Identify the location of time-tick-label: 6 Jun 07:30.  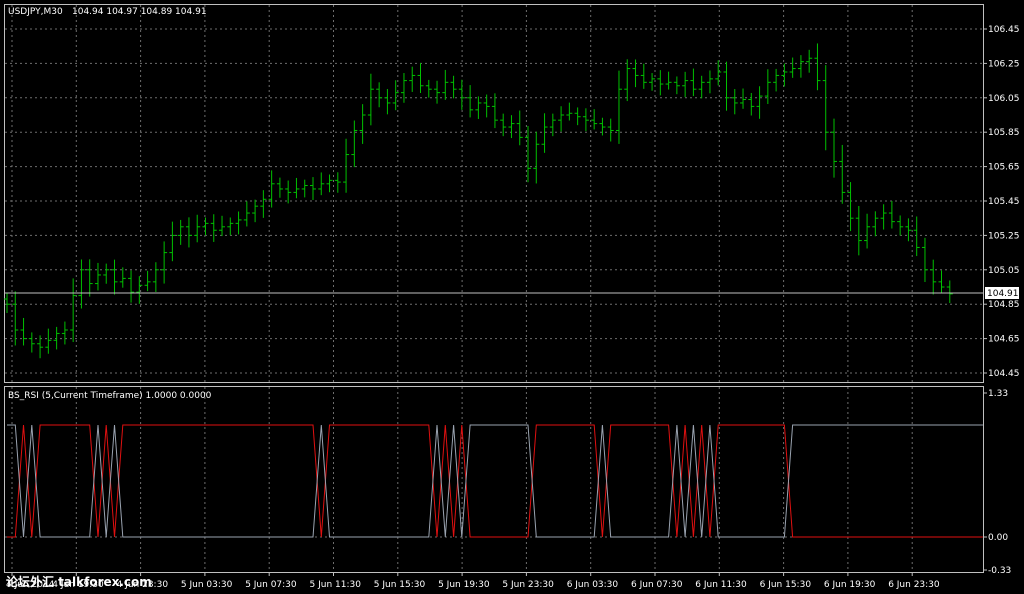
(657, 585).